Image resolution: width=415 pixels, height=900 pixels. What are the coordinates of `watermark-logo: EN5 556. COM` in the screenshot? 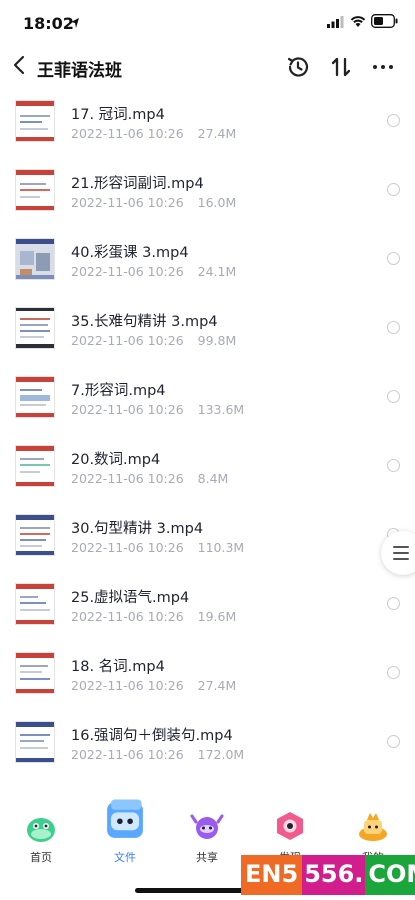 It's located at (328, 875).